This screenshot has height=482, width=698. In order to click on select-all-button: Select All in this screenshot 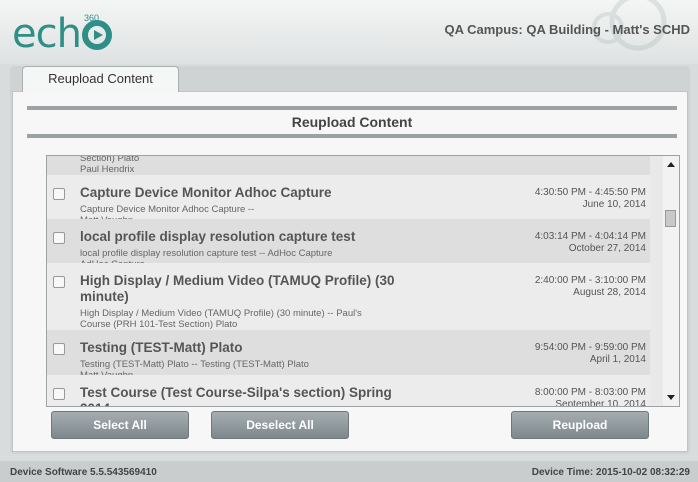, I will do `click(120, 425)`.